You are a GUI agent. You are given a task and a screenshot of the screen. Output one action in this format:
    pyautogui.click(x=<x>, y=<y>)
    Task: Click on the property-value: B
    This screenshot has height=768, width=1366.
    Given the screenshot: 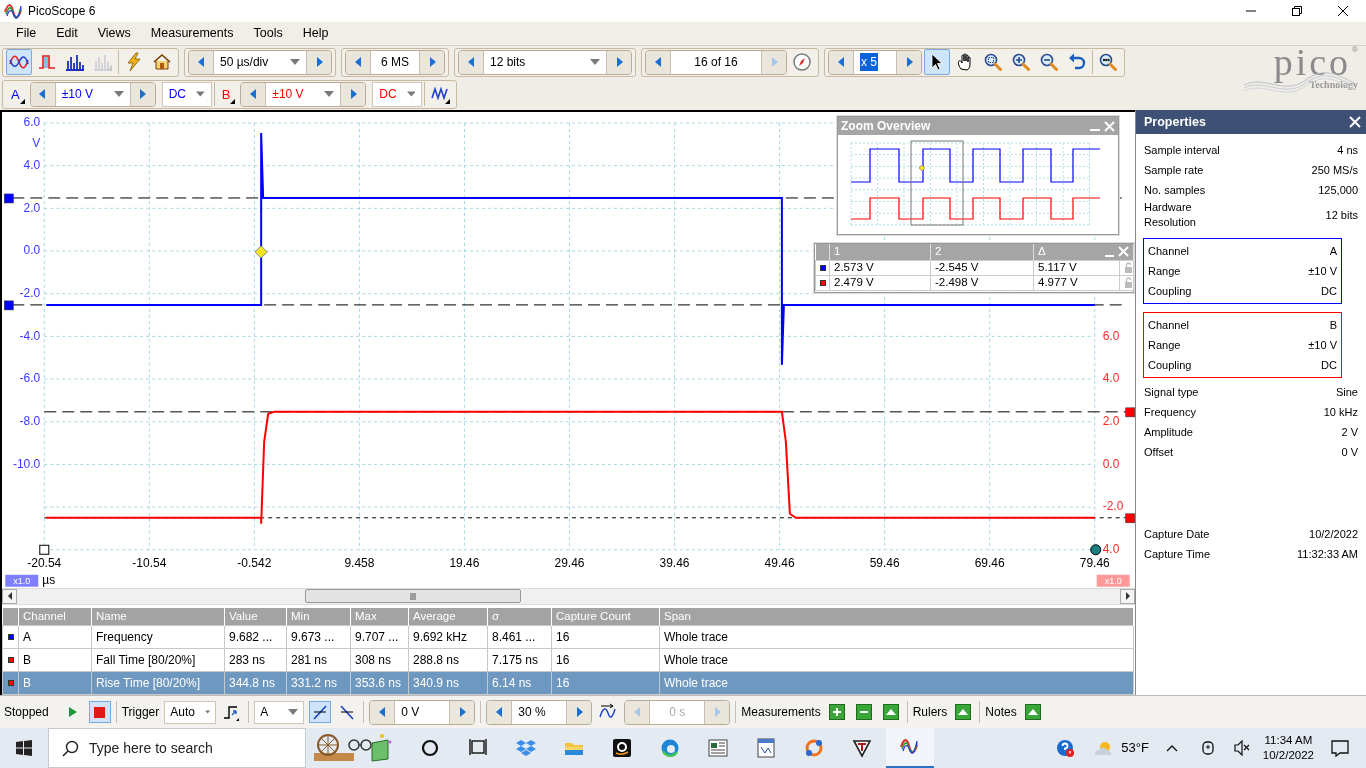 What is the action you would take?
    pyautogui.click(x=1333, y=325)
    